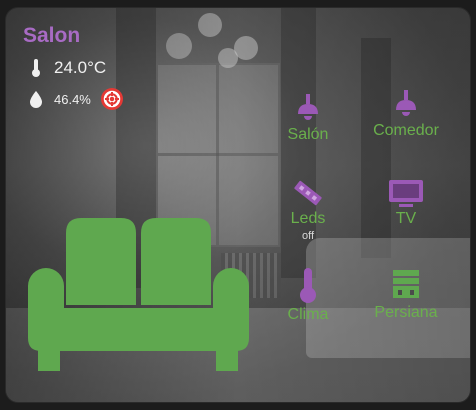 This screenshot has width=476, height=410. Describe the element at coordinates (308, 218) in the screenshot. I see `light-label-leds: Leds` at that location.